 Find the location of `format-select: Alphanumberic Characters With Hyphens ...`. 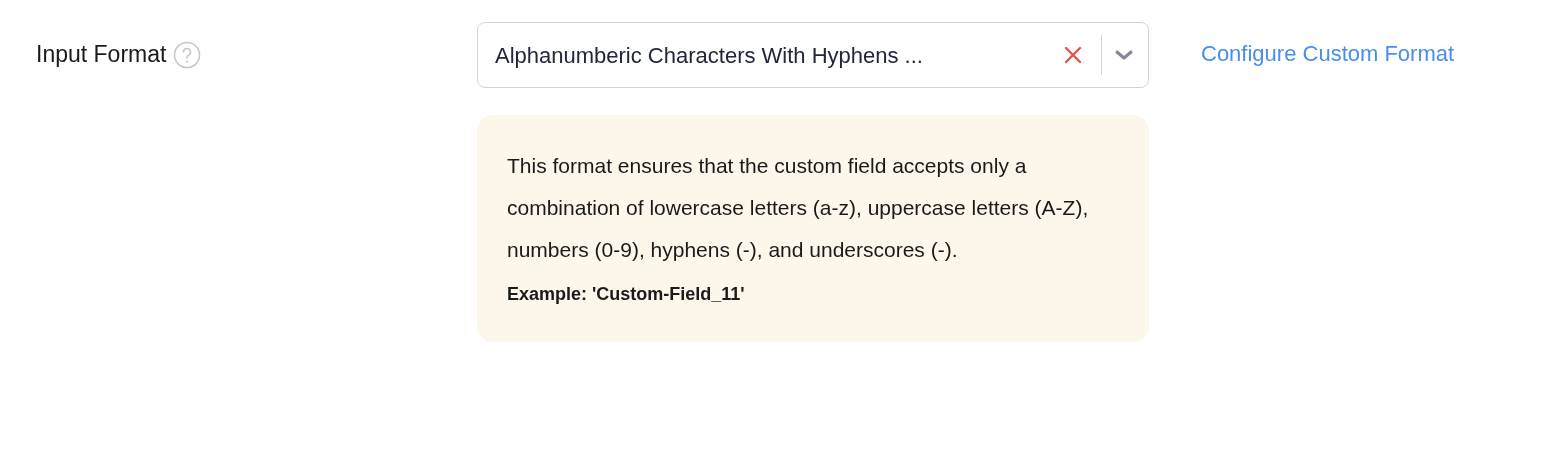

format-select: Alphanumberic Characters With Hyphens ... is located at coordinates (813, 55).